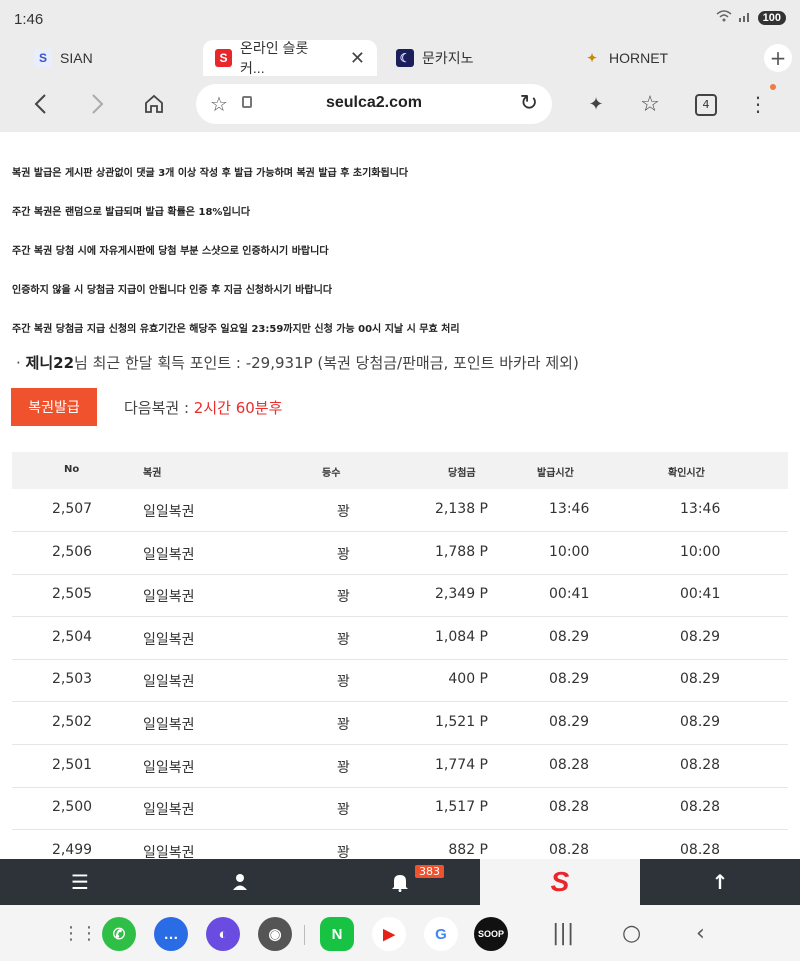 The image size is (800, 961). Describe the element at coordinates (400, 510) in the screenshot. I see `table-row: 2,507 일일복권 꽝 2,138 P 13:46 13:46` at that location.